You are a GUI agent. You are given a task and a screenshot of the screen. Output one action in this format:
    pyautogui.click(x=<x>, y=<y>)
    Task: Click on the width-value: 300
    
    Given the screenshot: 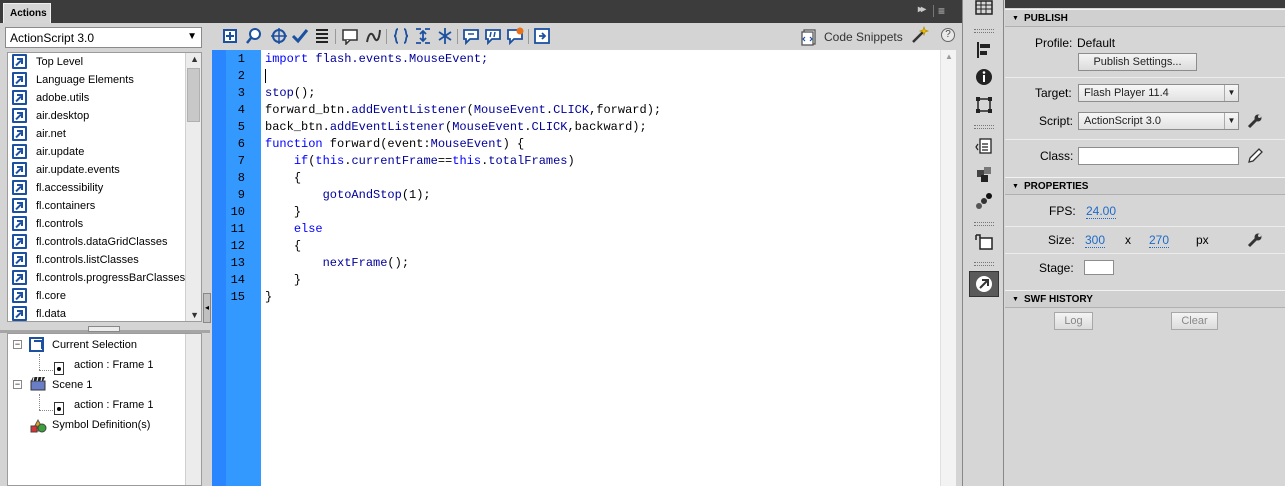 What is the action you would take?
    pyautogui.click(x=1095, y=240)
    